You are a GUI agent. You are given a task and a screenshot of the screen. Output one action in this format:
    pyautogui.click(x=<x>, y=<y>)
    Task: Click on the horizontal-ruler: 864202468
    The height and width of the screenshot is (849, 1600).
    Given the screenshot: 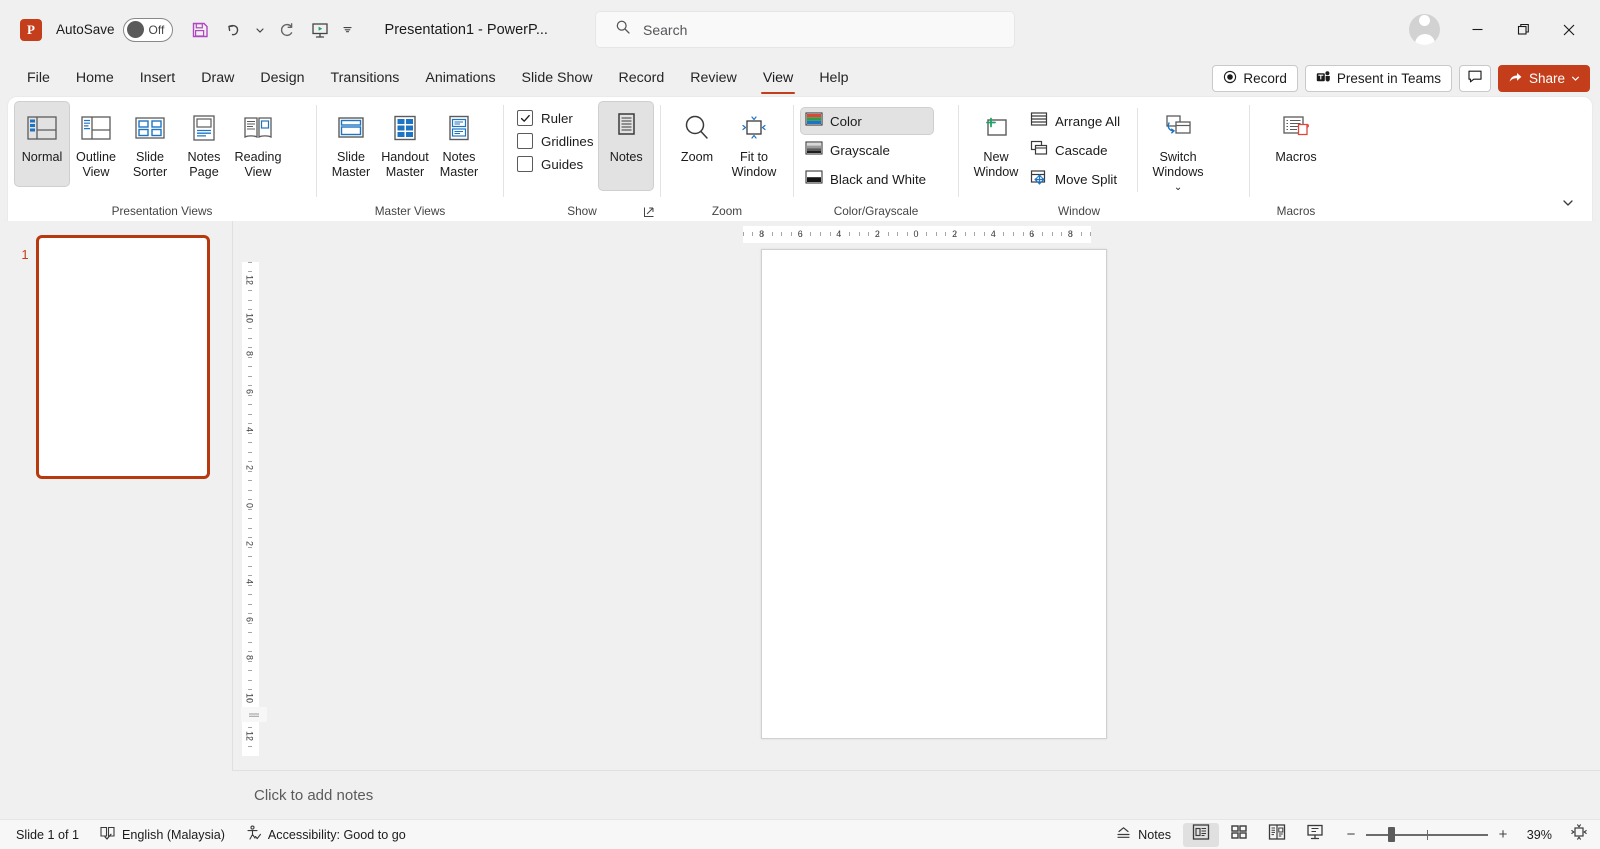 What is the action you would take?
    pyautogui.click(x=916, y=234)
    